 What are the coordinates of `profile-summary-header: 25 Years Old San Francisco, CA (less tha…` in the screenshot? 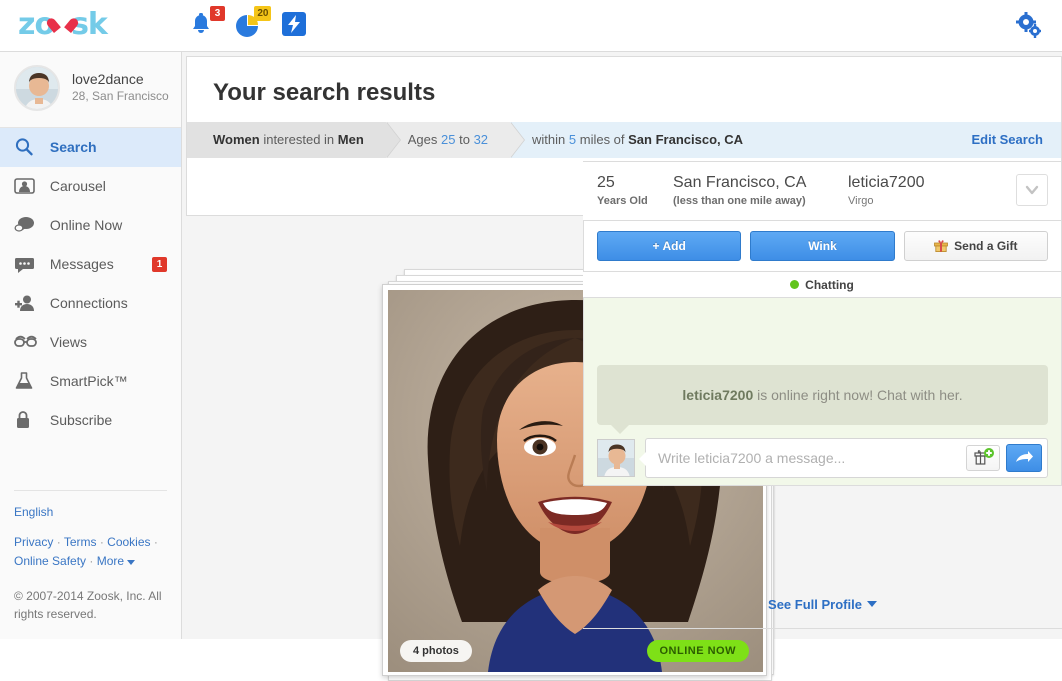 It's located at (822, 191).